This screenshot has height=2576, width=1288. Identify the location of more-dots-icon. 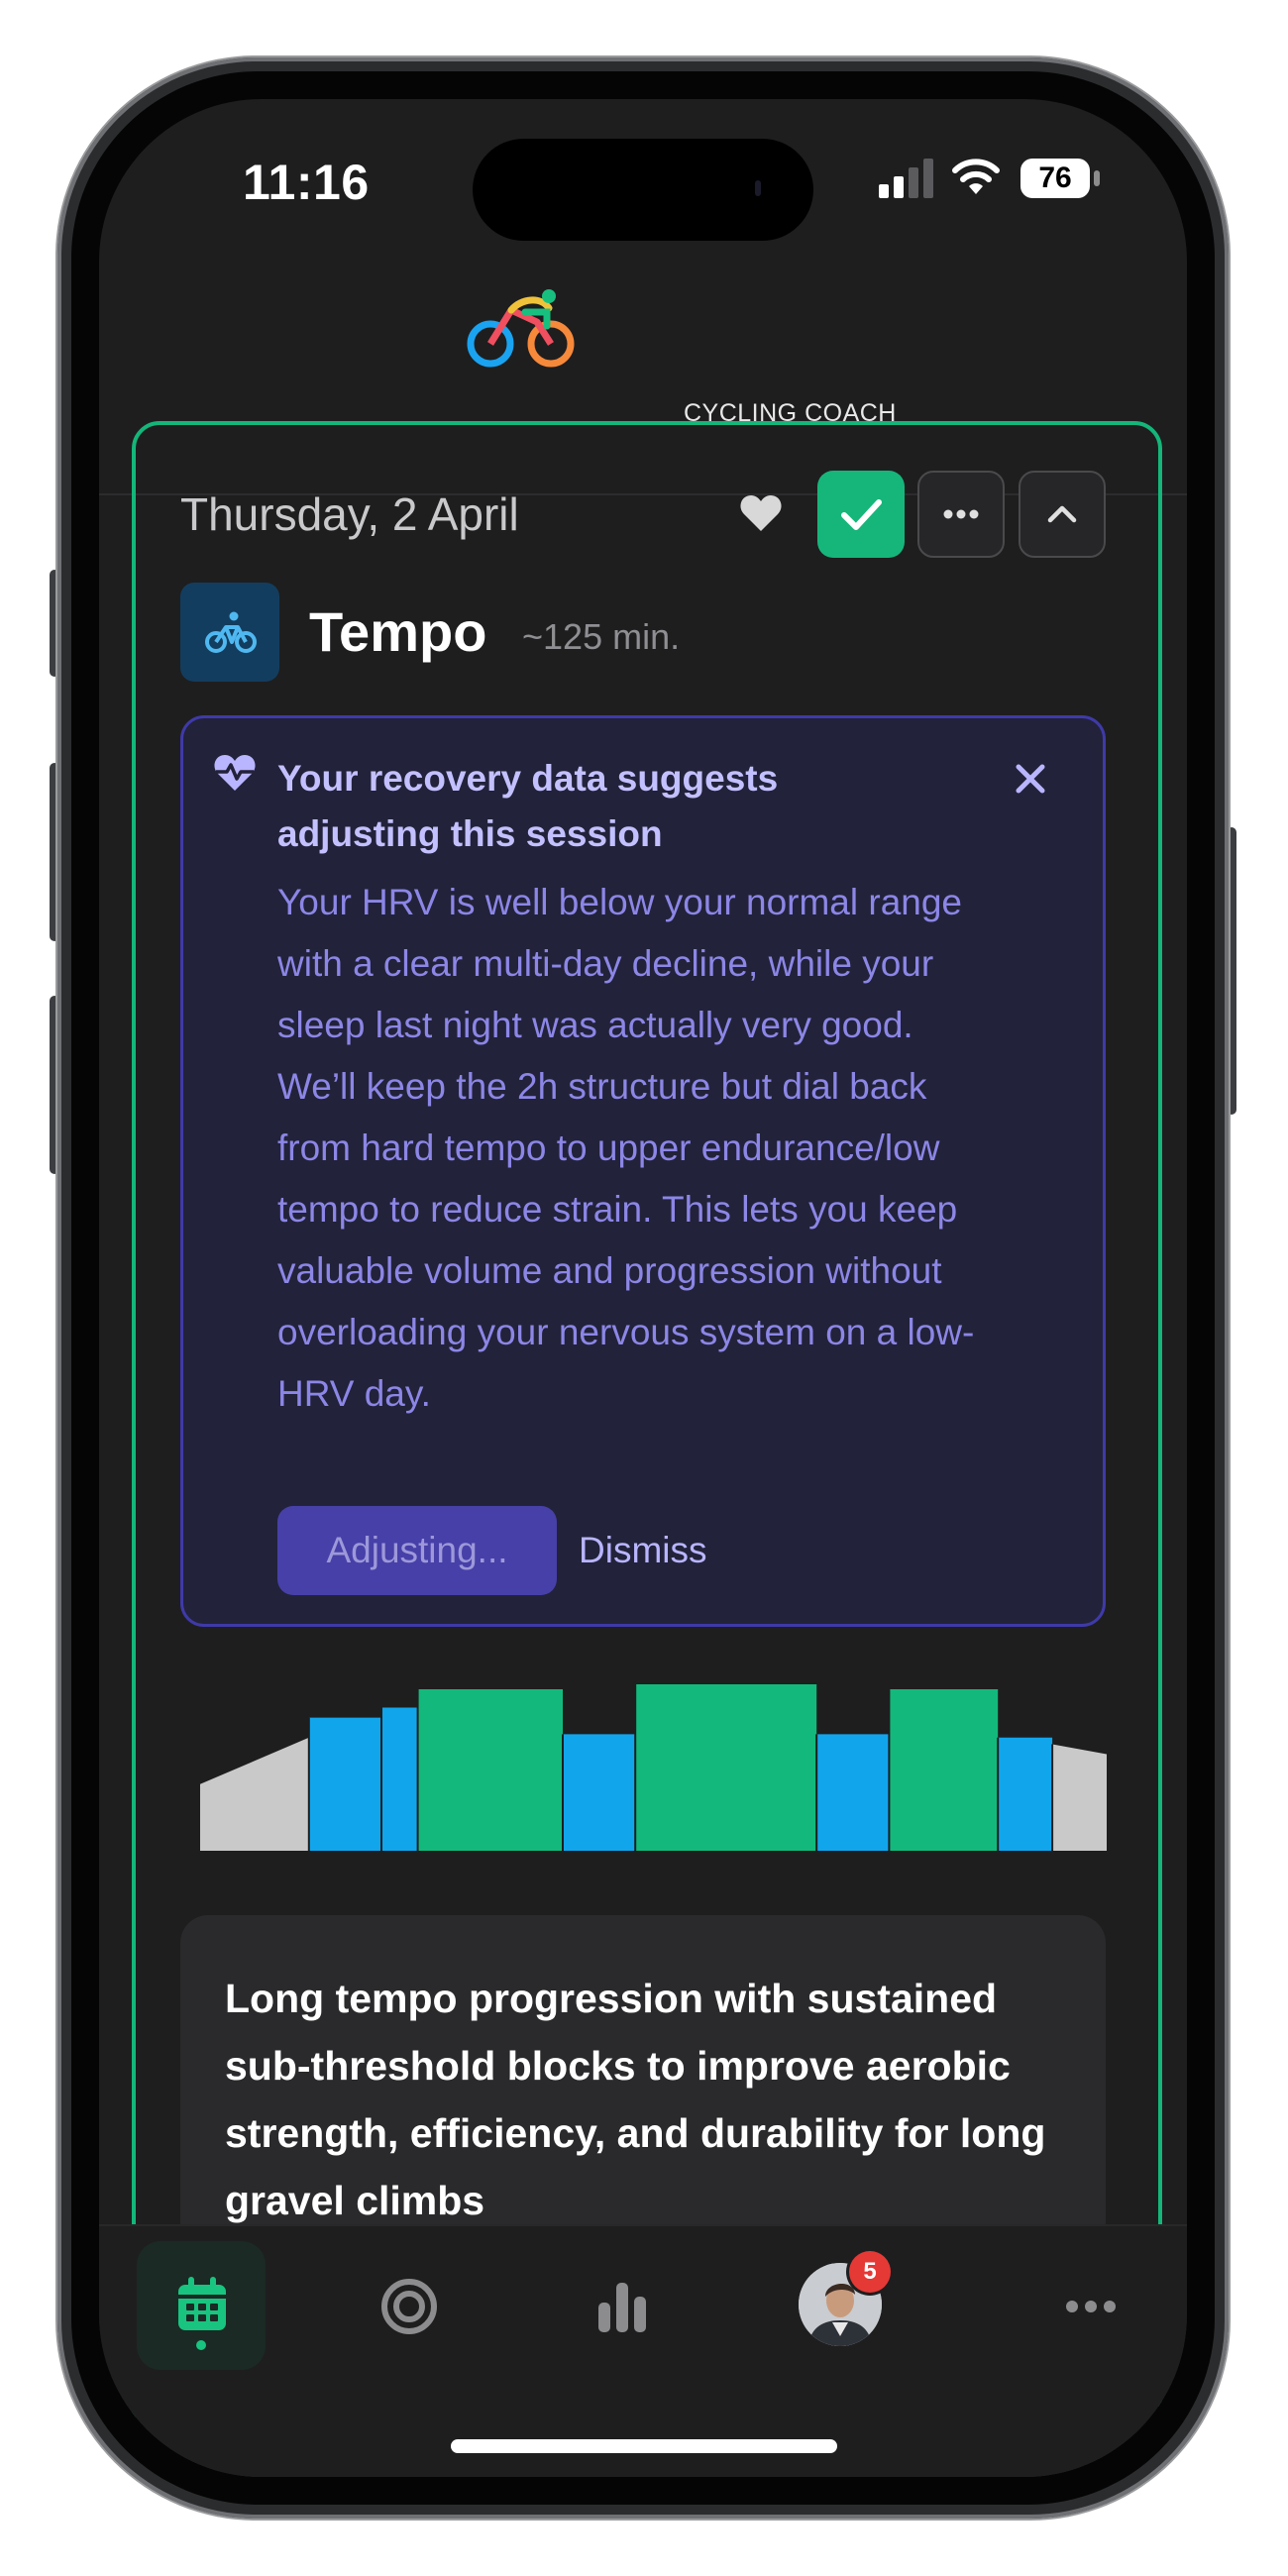
(1091, 2307).